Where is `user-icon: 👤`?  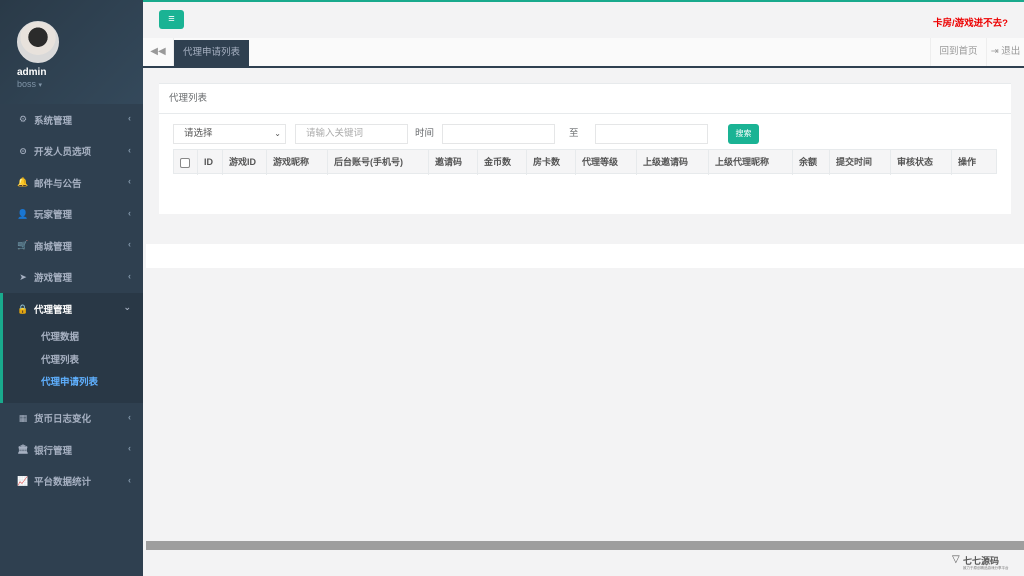
user-icon: 👤 is located at coordinates (23, 213).